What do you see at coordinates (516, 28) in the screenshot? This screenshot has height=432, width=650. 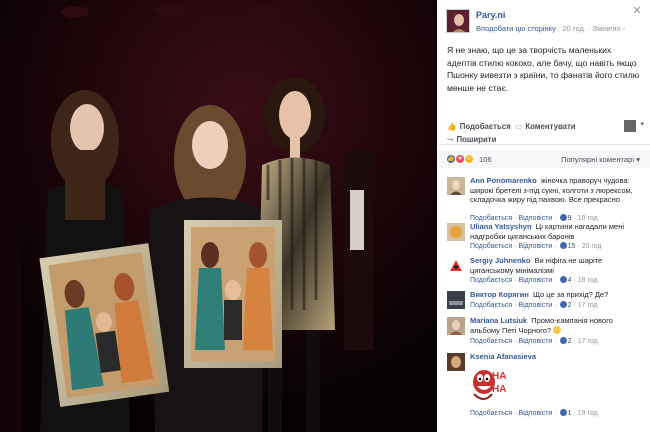 I see `embed-page-like-link: Вподобати цю сторінку` at bounding box center [516, 28].